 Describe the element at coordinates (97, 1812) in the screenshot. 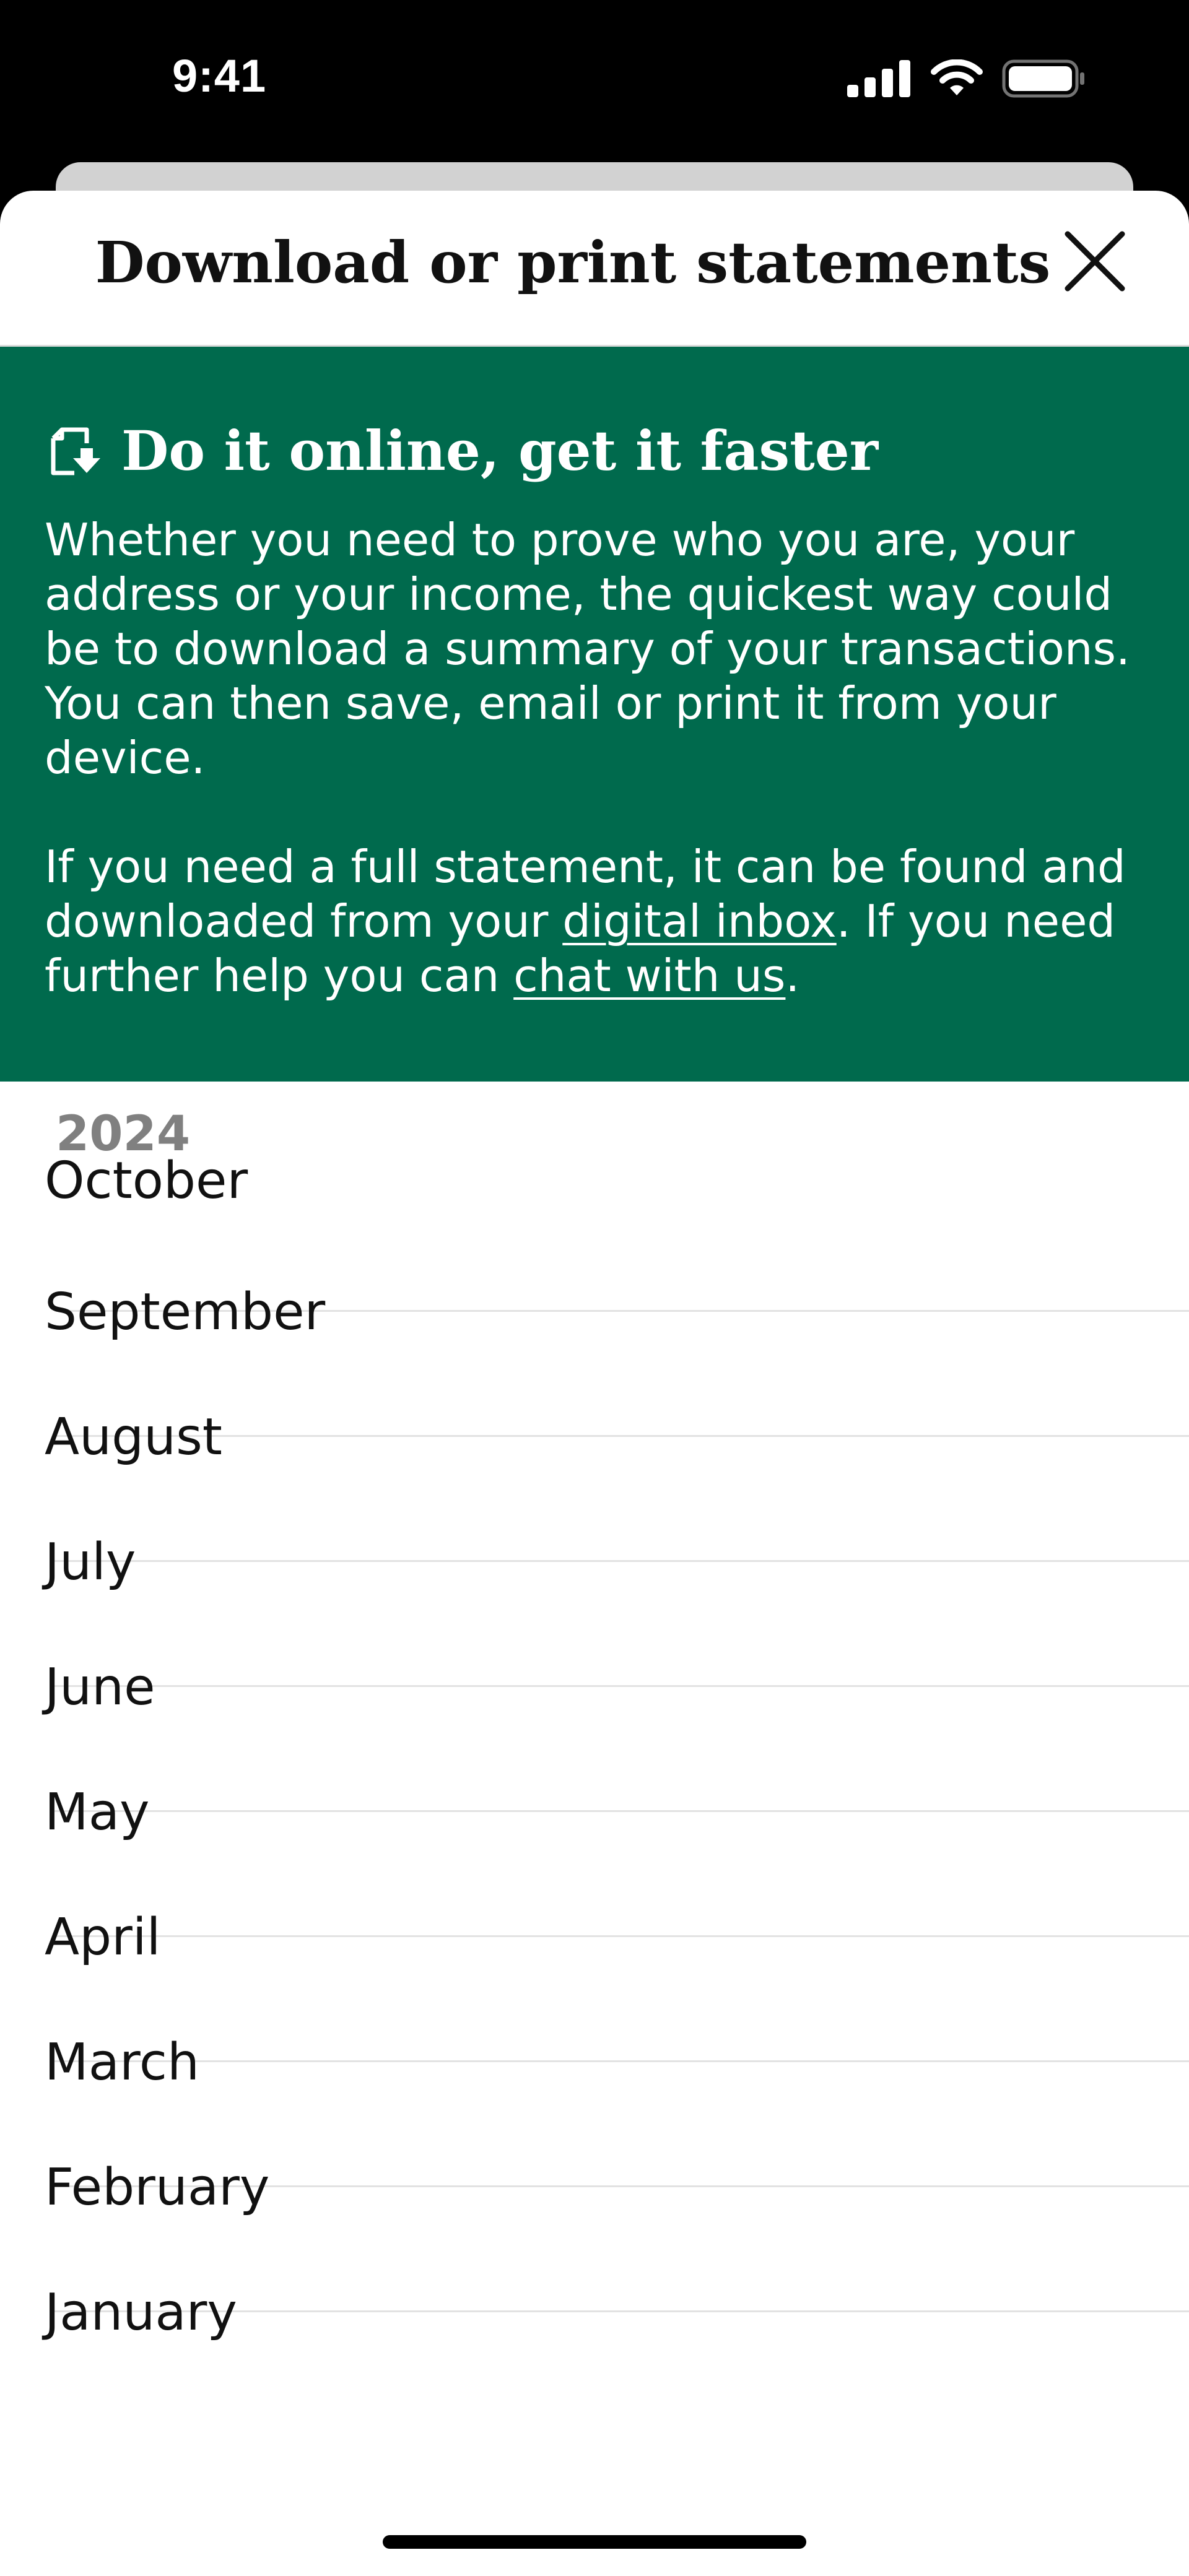

I see `month-label: May` at that location.